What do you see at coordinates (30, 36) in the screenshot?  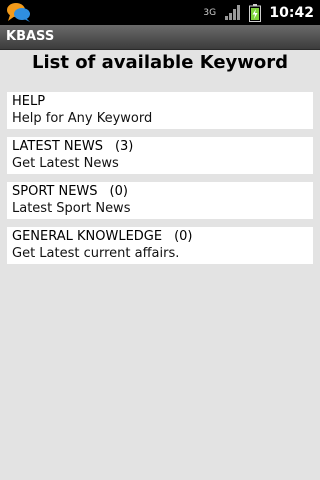 I see `app-title: KBASS` at bounding box center [30, 36].